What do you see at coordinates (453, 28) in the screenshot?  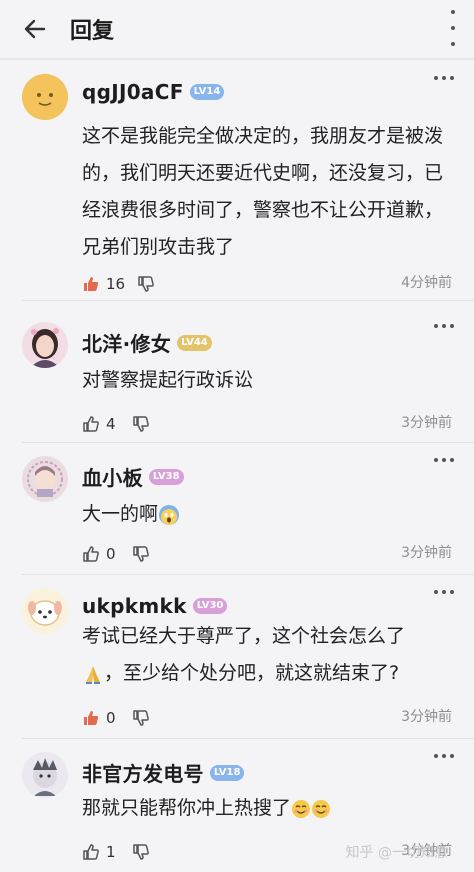 I see `more-vertical-icon` at bounding box center [453, 28].